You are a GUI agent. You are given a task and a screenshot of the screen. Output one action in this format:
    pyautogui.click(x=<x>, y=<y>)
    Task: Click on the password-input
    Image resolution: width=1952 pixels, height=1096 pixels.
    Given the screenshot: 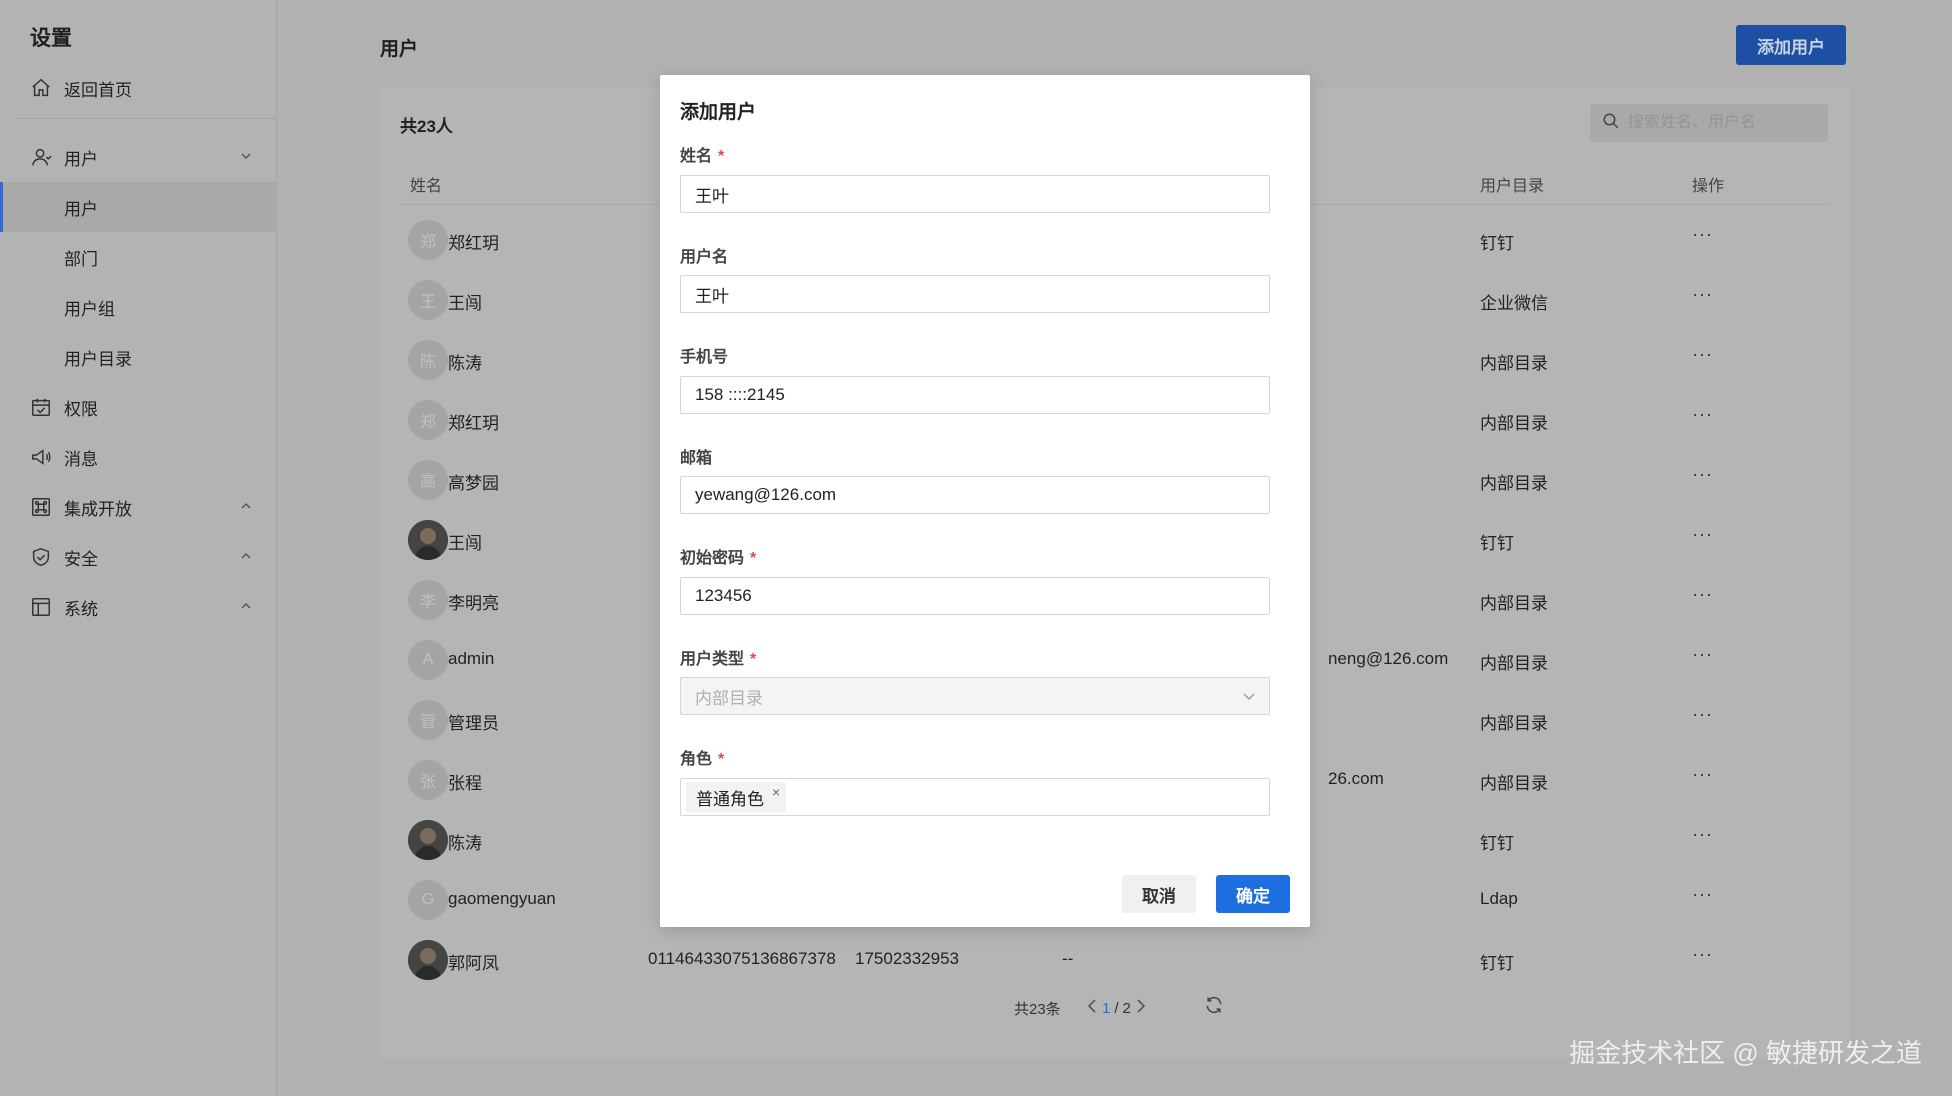 What is the action you would take?
    pyautogui.click(x=975, y=596)
    